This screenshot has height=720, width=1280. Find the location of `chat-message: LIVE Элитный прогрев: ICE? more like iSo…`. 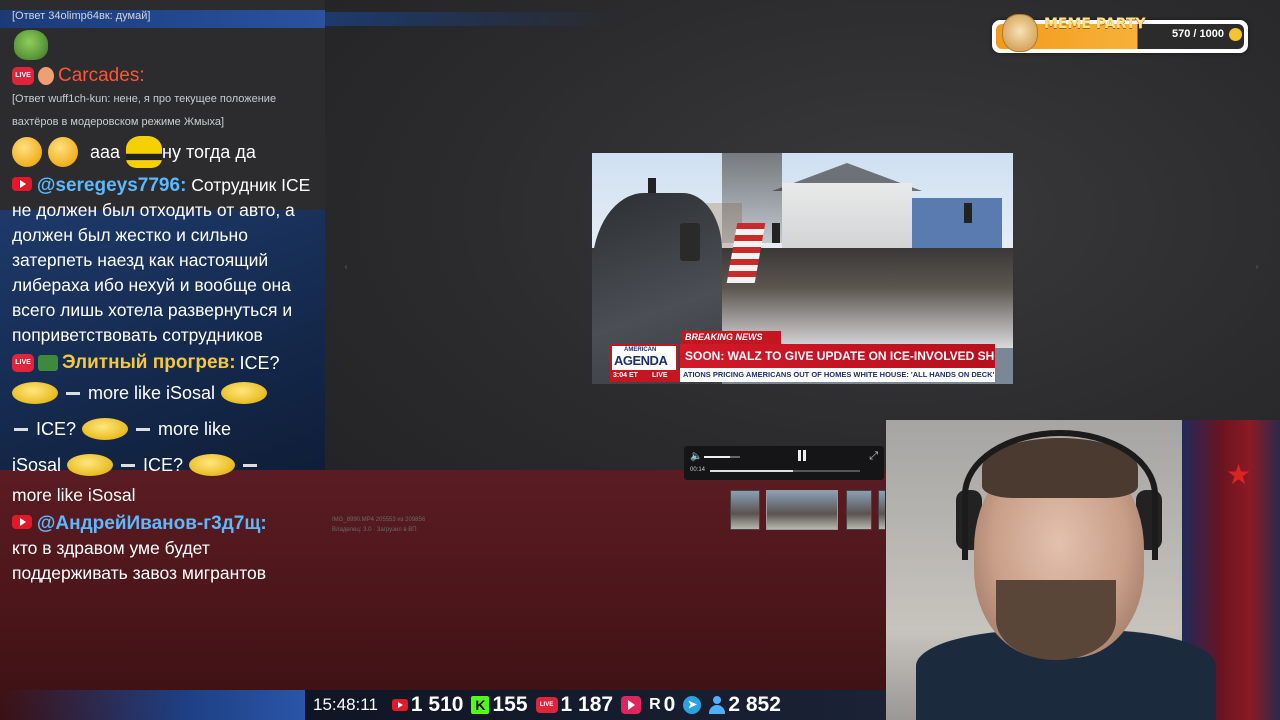

chat-message: LIVE Элитный прогрев: ICE? more like iSo… is located at coordinates (163, 429).